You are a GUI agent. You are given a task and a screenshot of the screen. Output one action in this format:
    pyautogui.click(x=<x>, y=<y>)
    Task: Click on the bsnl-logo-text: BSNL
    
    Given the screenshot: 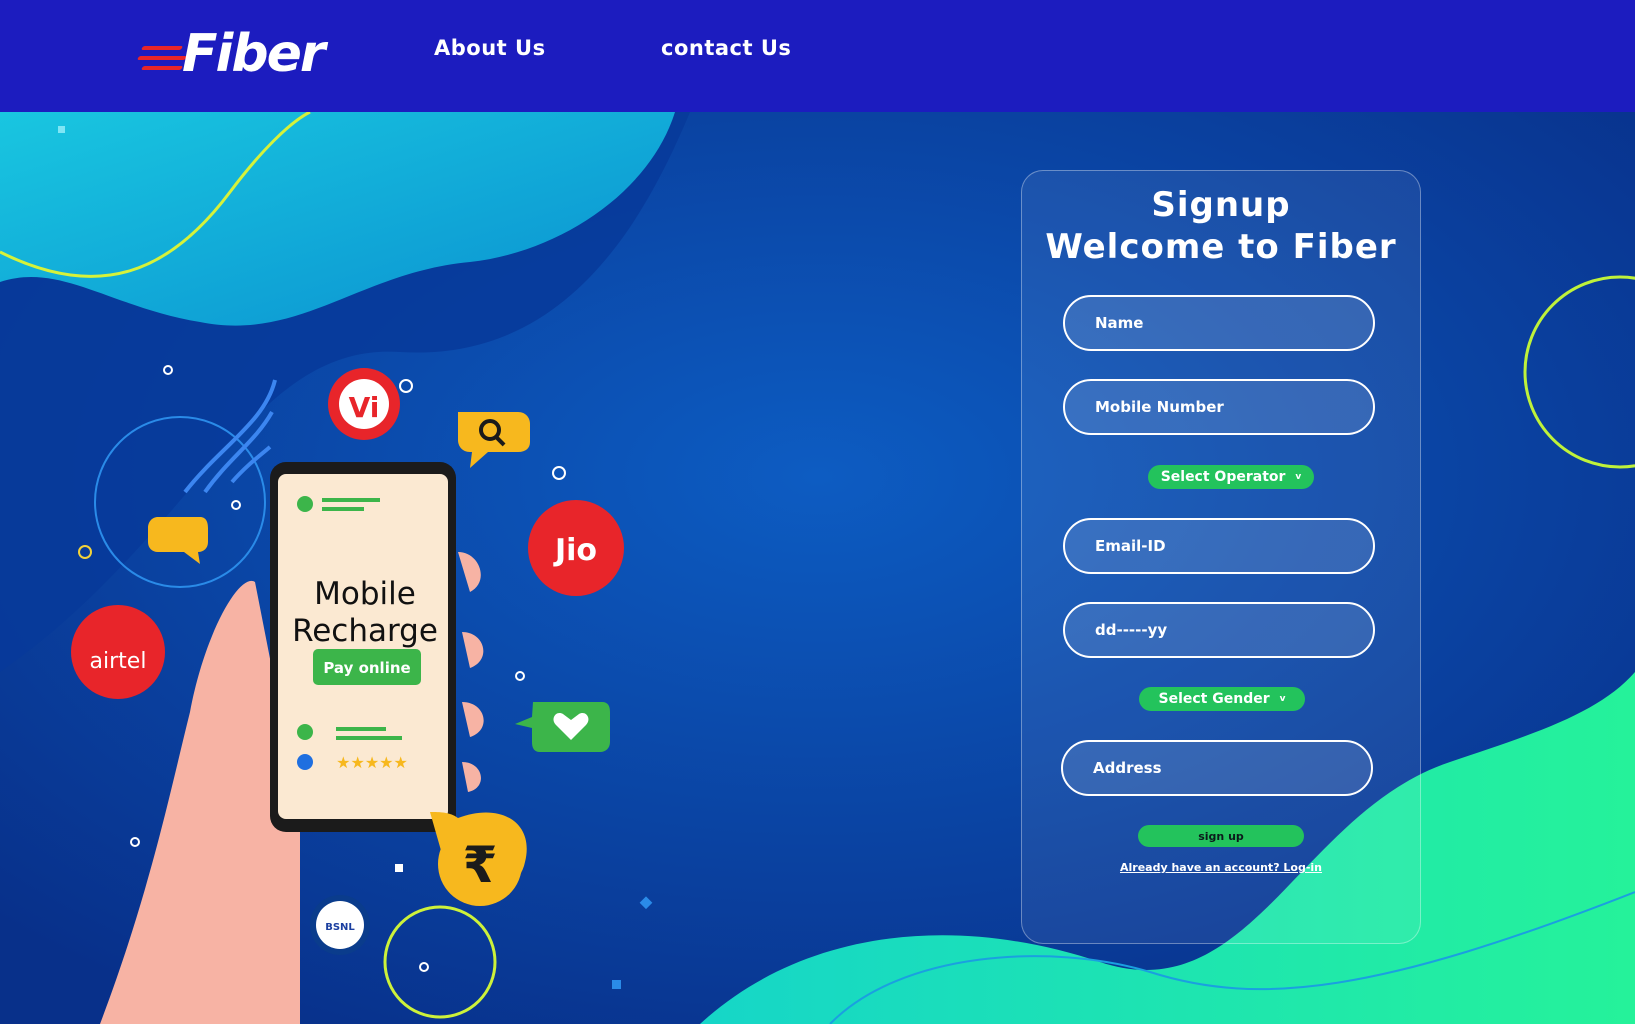 What is the action you would take?
    pyautogui.click(x=340, y=927)
    